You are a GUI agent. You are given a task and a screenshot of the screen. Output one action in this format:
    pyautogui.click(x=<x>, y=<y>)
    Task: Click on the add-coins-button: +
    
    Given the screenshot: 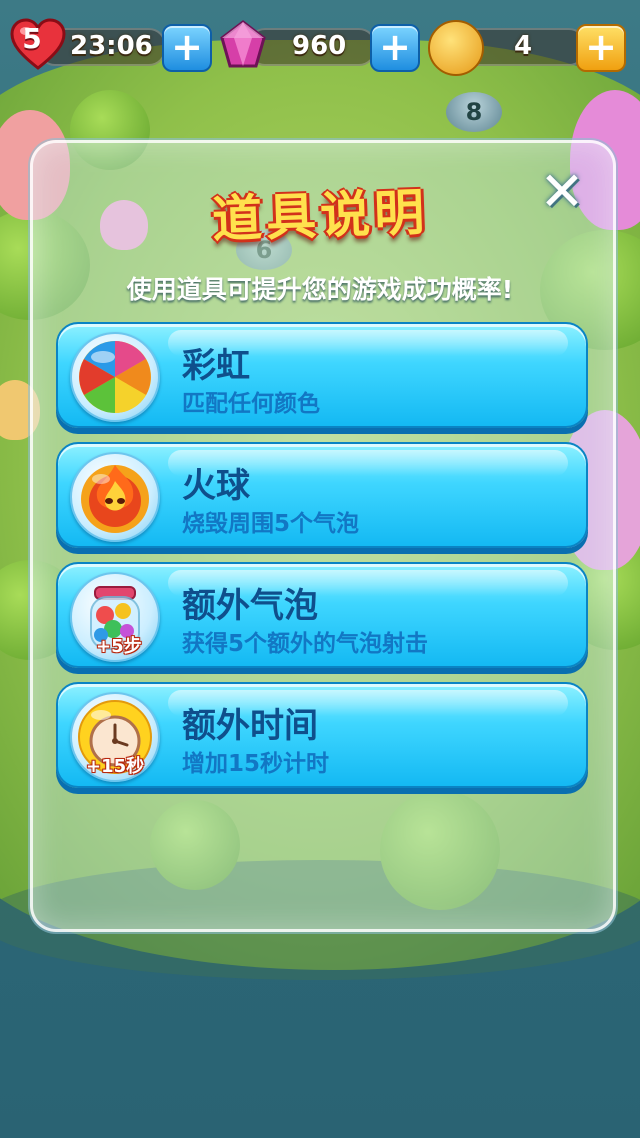 What is the action you would take?
    pyautogui.click(x=601, y=48)
    